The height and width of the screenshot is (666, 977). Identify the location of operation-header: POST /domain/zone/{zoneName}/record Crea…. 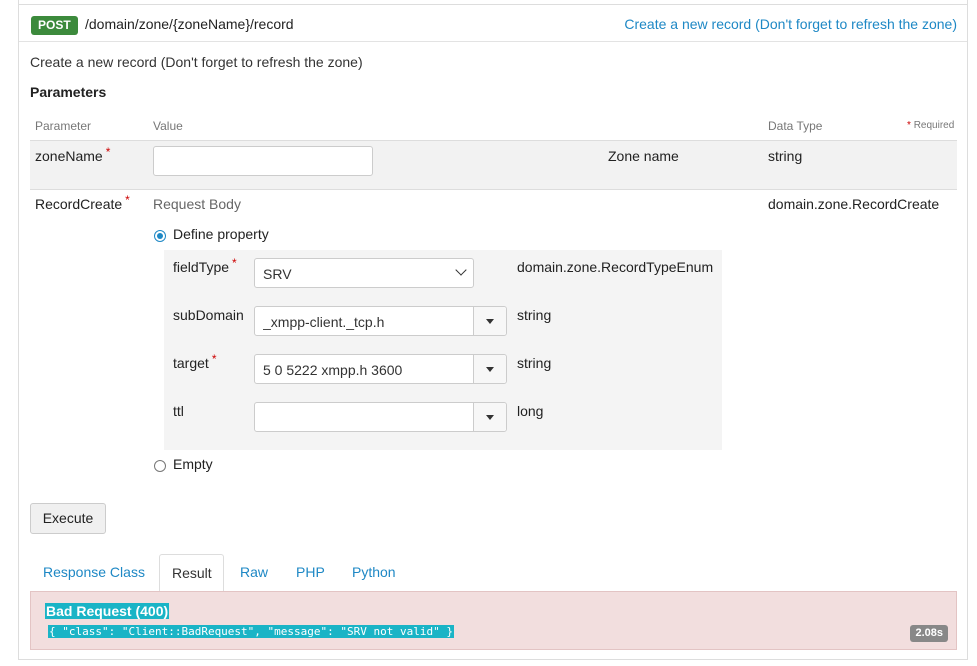
(493, 23).